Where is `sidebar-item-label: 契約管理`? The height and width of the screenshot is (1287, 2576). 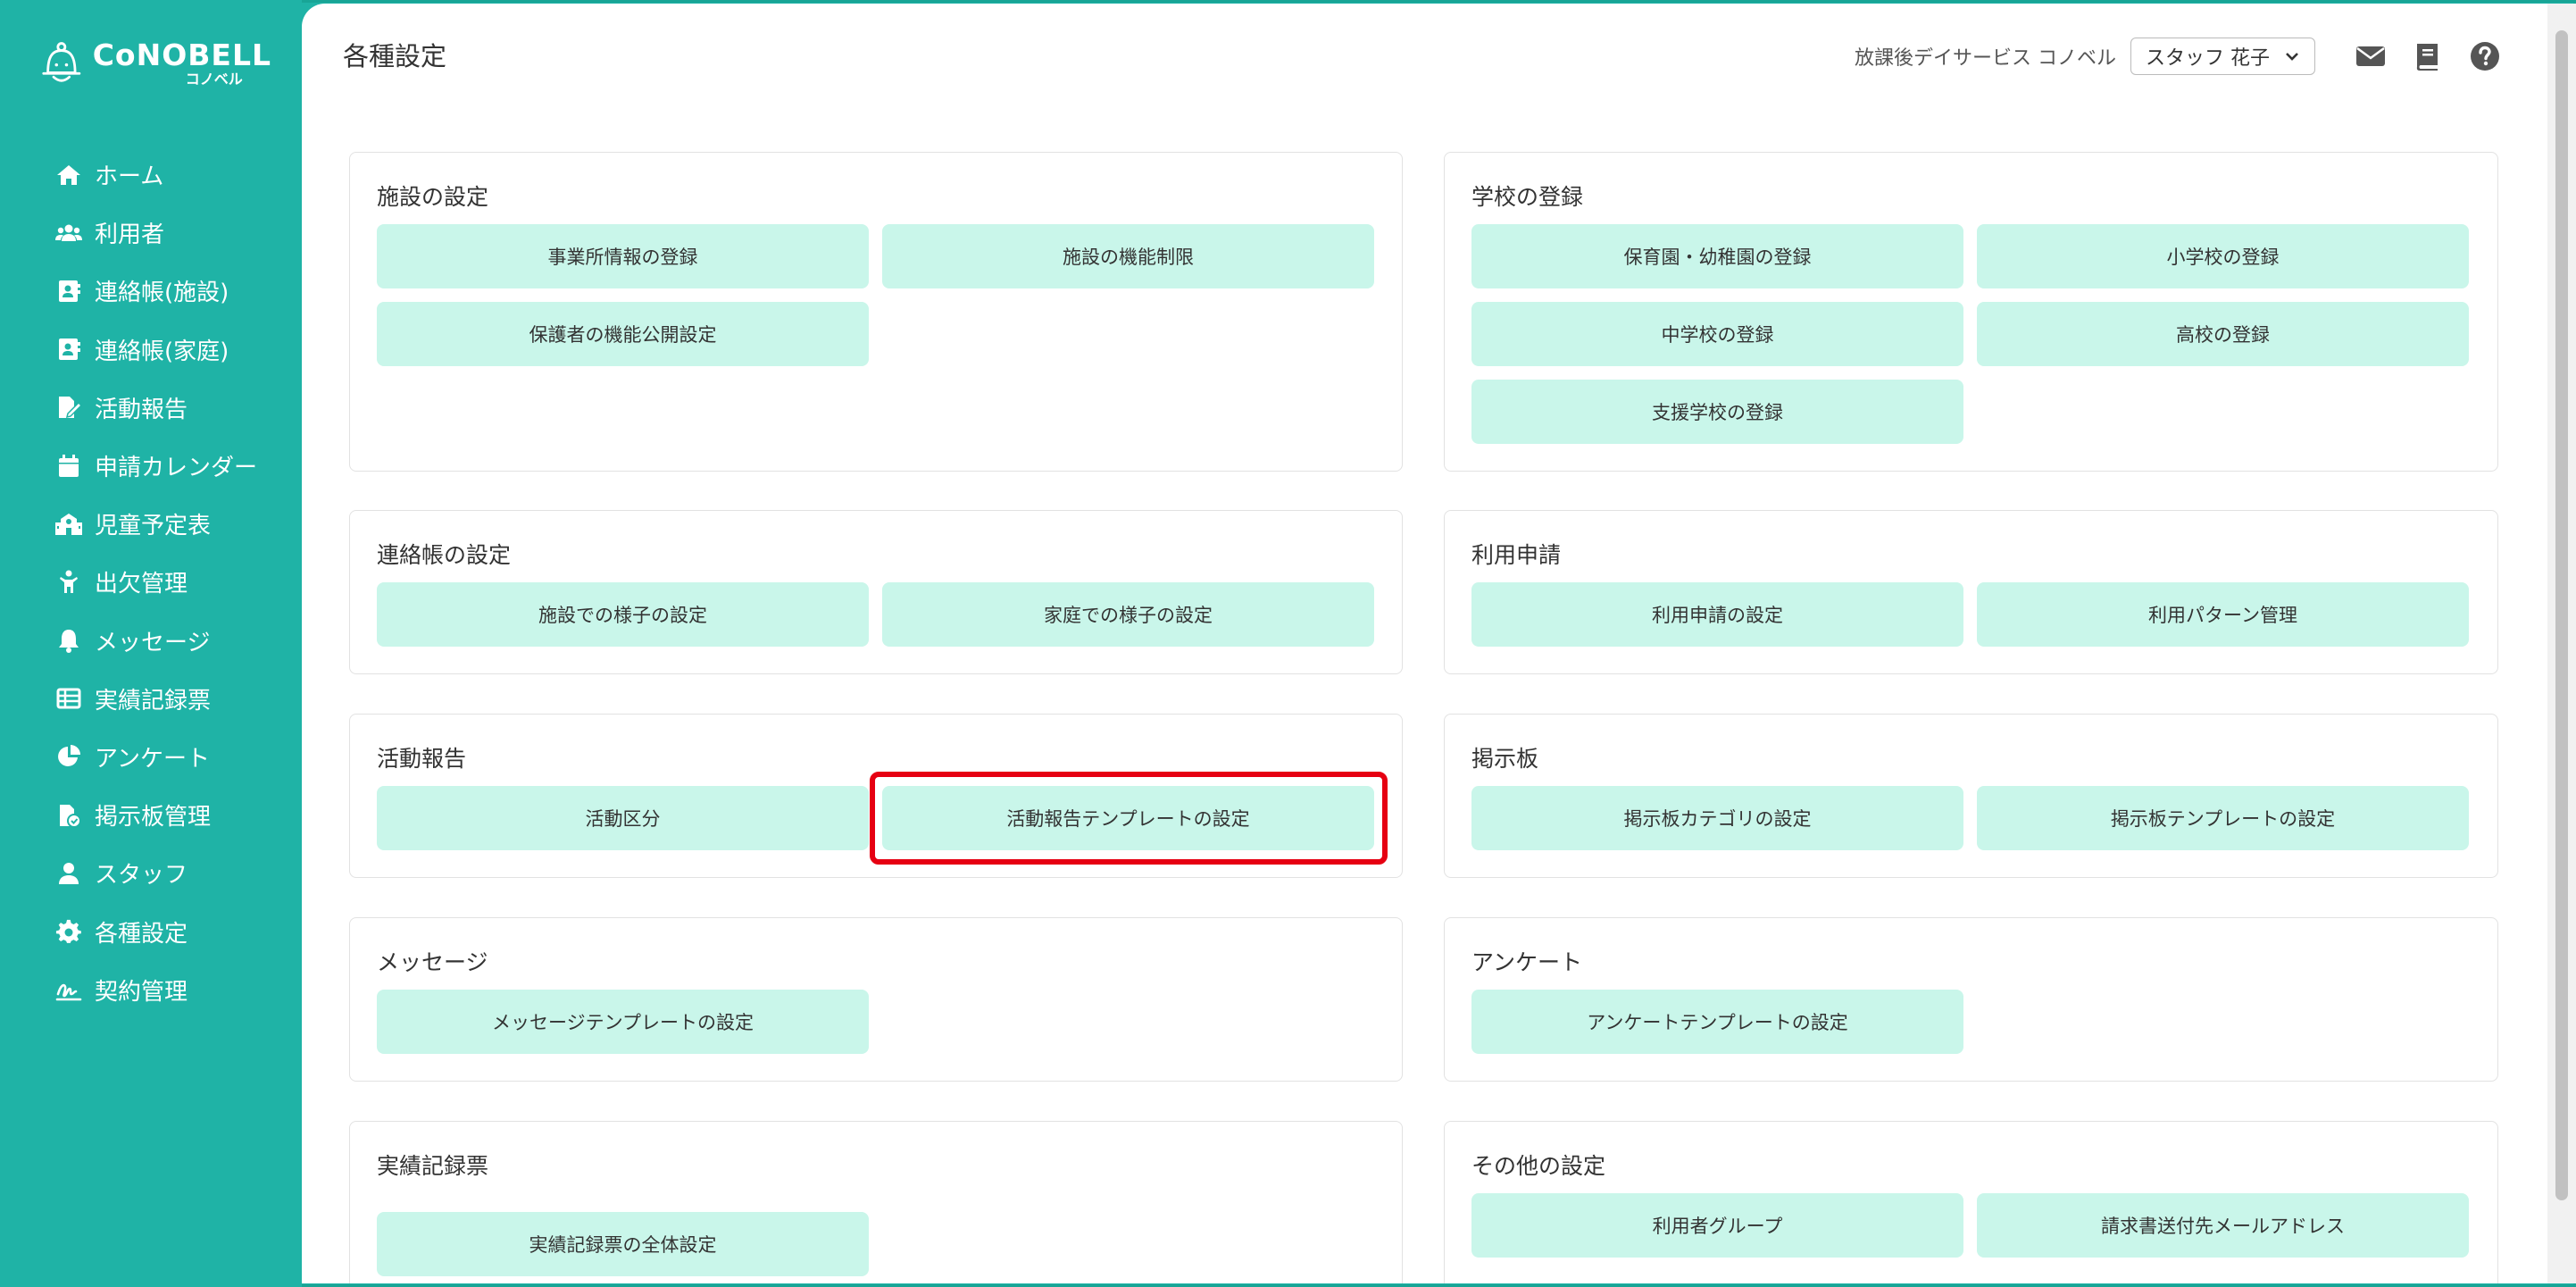
sidebar-item-label: 契約管理 is located at coordinates (141, 992).